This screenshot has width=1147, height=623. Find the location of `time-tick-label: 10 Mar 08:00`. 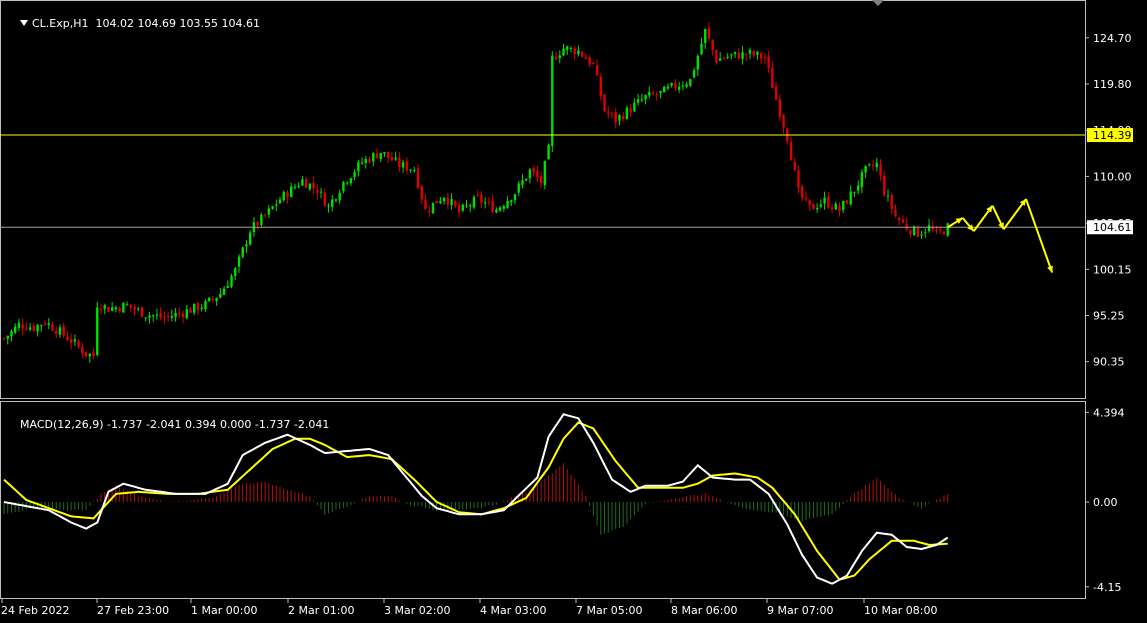

time-tick-label: 10 Mar 08:00 is located at coordinates (900, 610).